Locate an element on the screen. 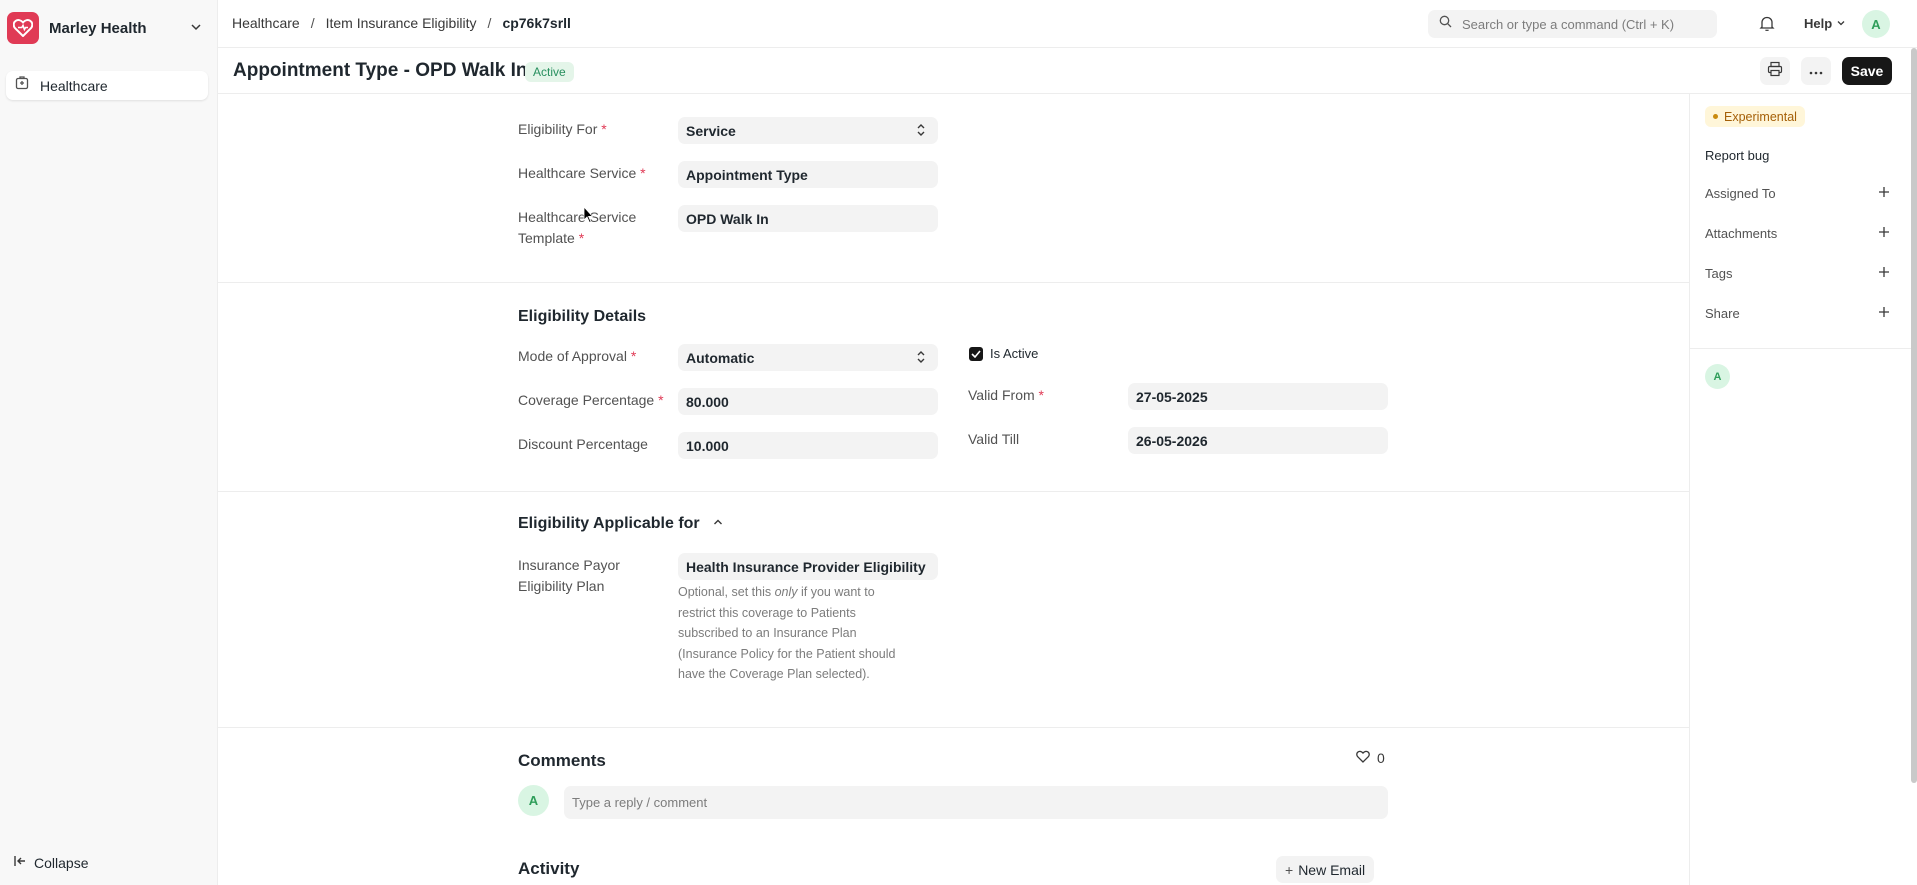 This screenshot has height=885, width=1917. eligibility-details-heading: Eligibility Details is located at coordinates (582, 316).